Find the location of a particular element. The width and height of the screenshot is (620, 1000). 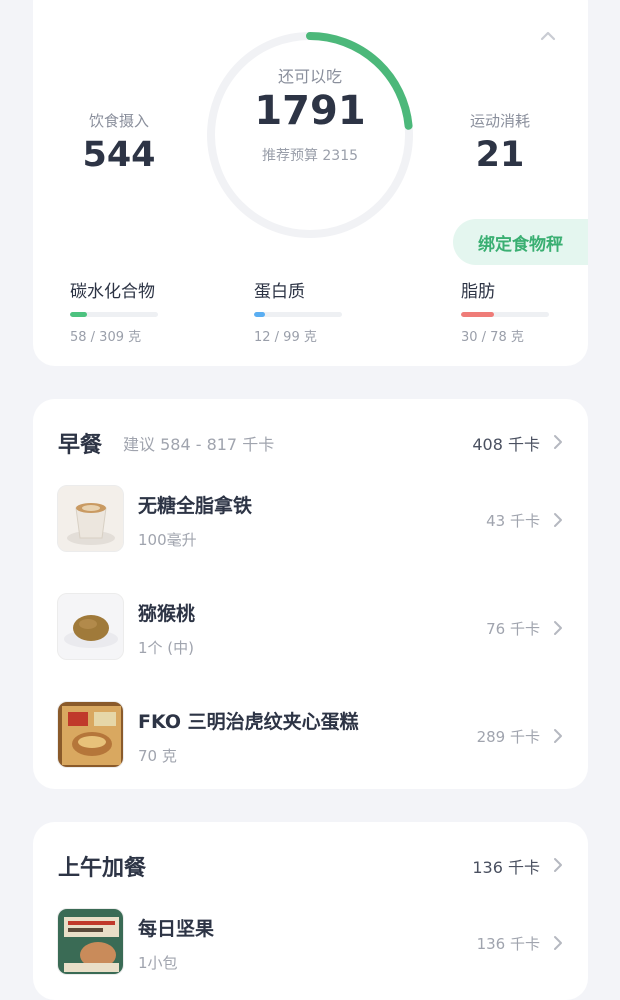

ring-graphic is located at coordinates (310, 135).